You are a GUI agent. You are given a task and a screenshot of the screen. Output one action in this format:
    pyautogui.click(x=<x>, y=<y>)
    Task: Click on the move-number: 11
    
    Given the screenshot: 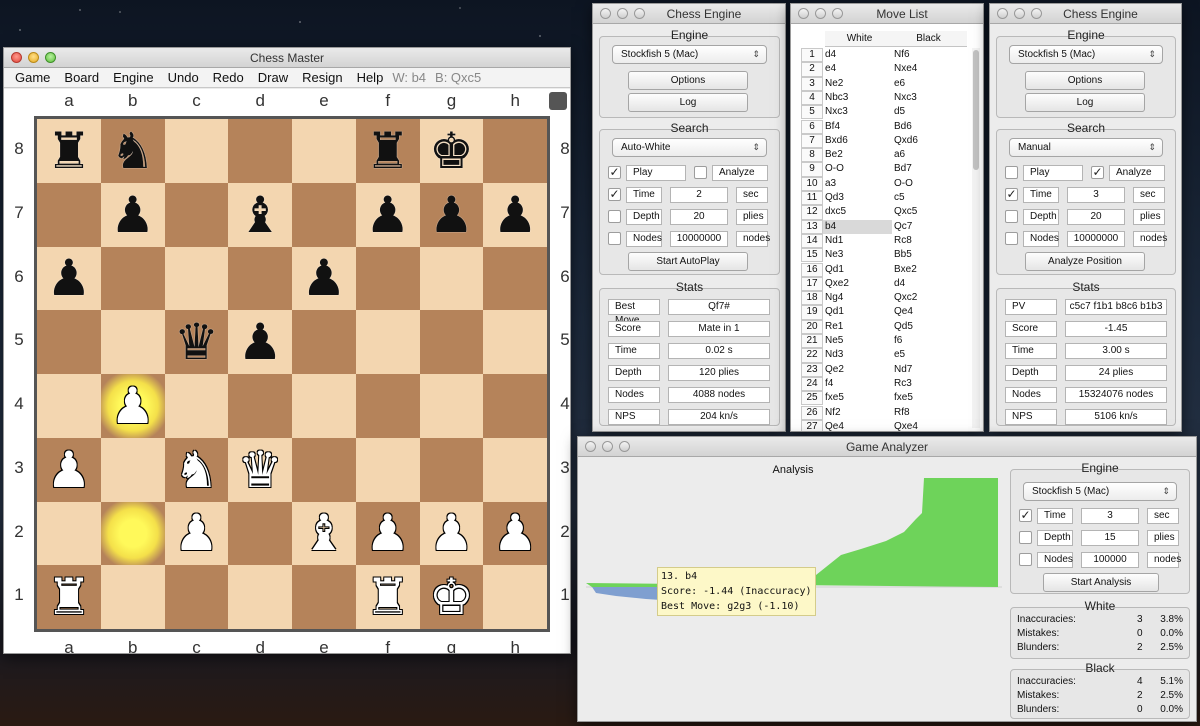 What is the action you would take?
    pyautogui.click(x=812, y=198)
    